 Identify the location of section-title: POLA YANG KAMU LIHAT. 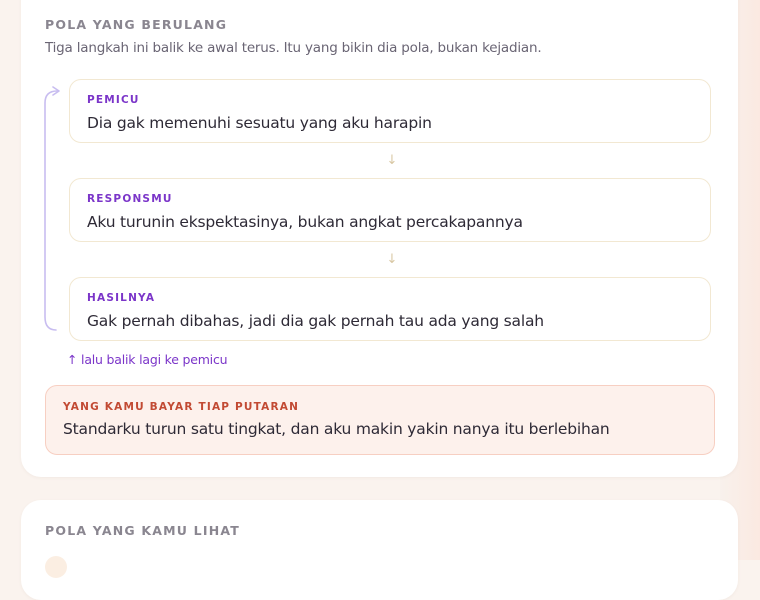
(142, 530).